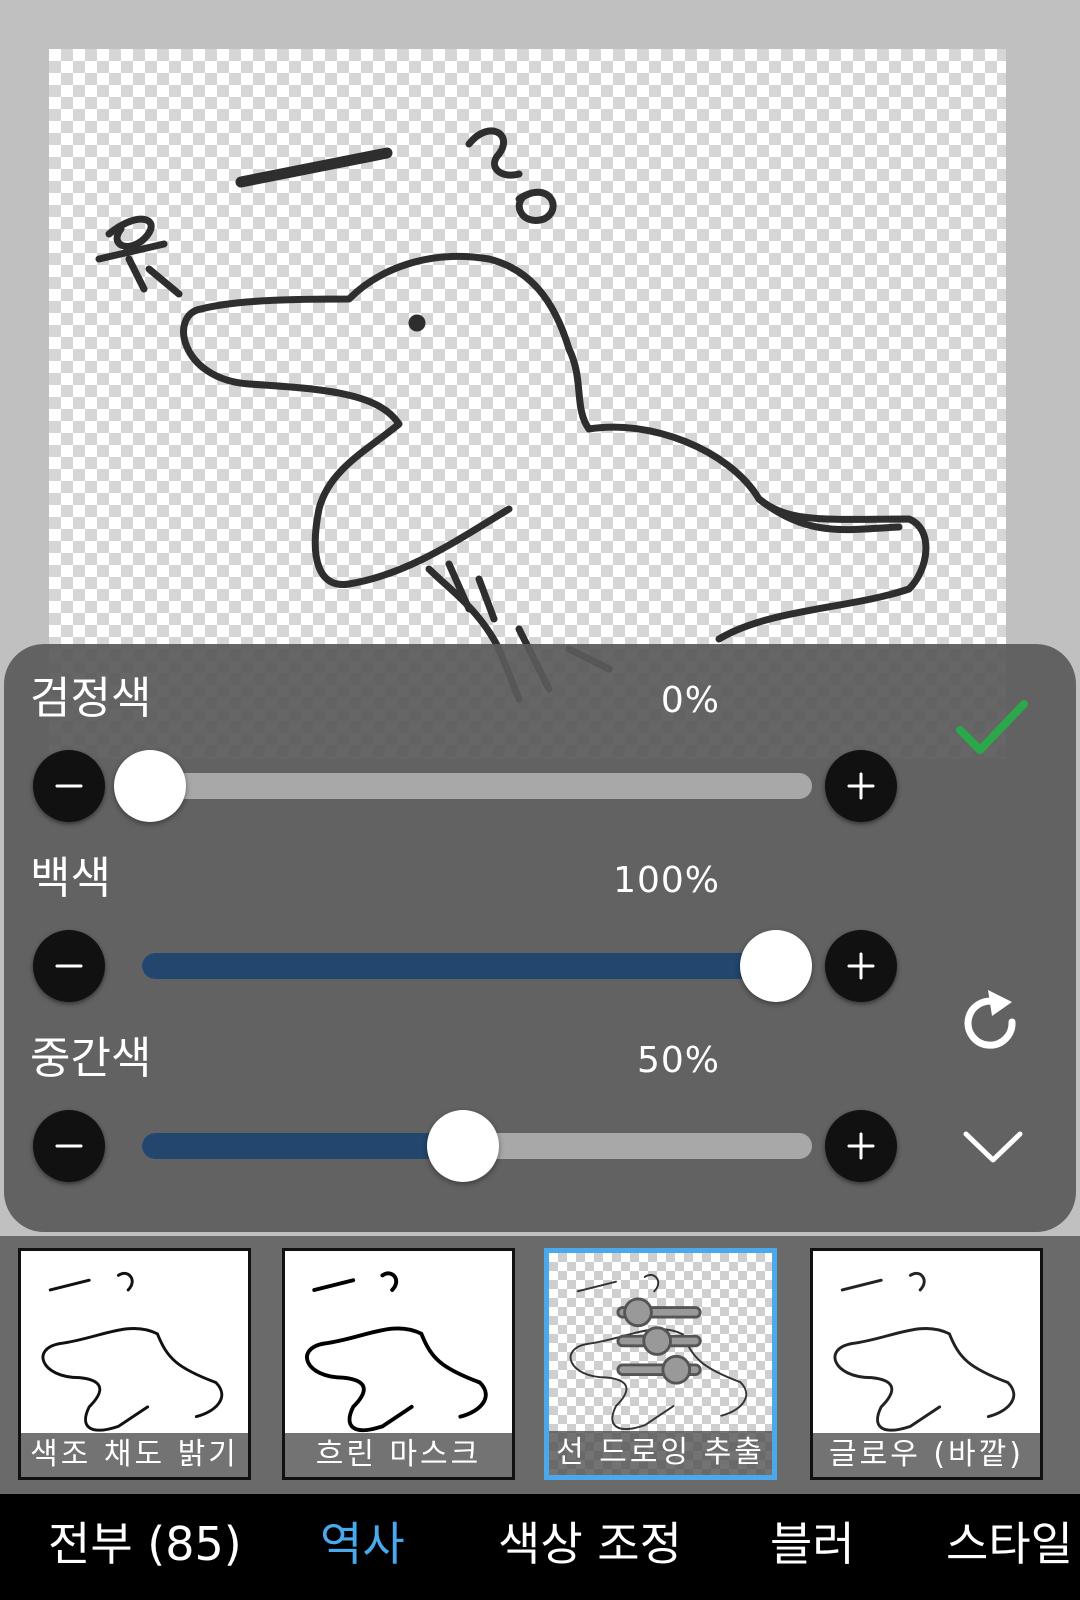 The image size is (1080, 1600). I want to click on tab-all: 전부 (85), so click(145, 1547).